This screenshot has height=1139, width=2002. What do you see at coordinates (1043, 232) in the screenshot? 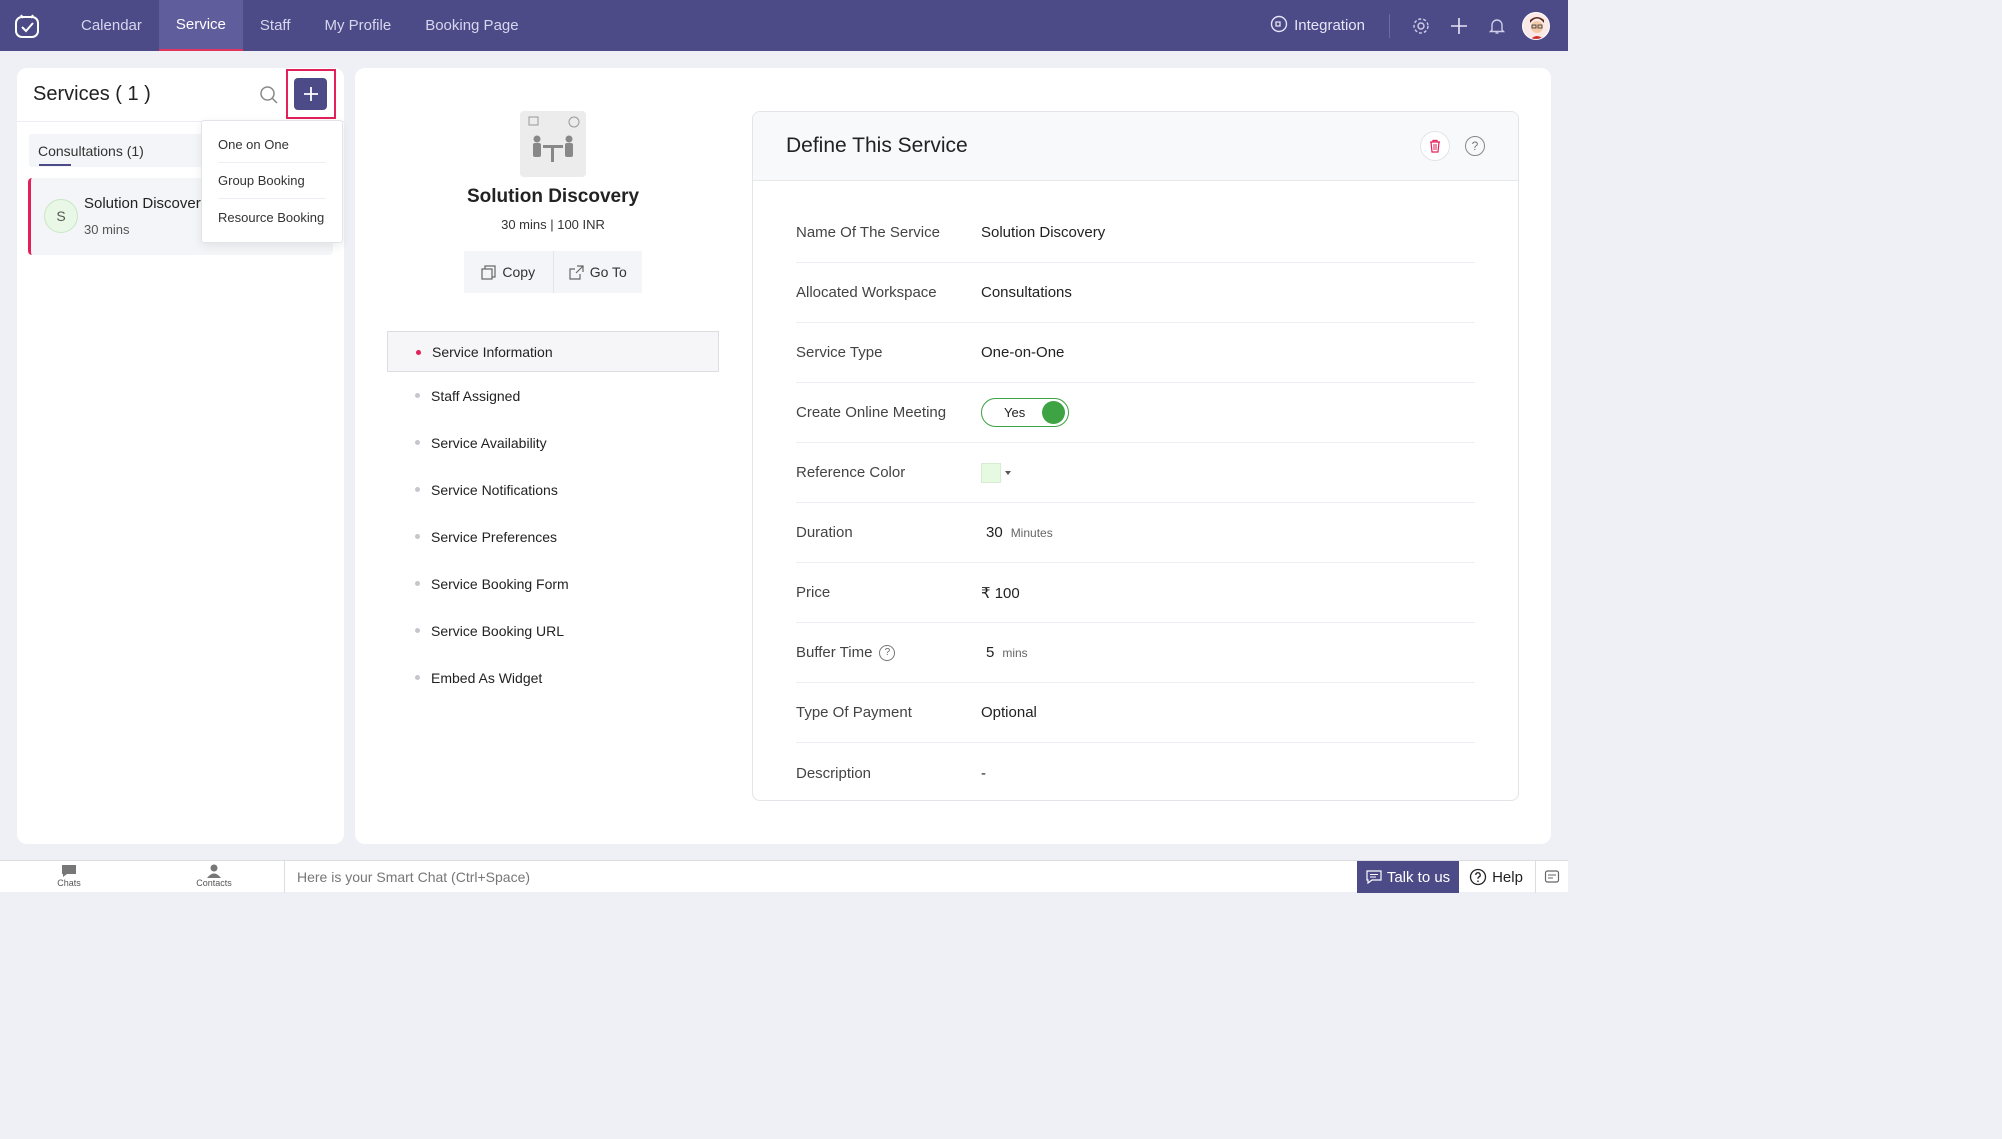
I see `service-name-value: Solution Discovery` at bounding box center [1043, 232].